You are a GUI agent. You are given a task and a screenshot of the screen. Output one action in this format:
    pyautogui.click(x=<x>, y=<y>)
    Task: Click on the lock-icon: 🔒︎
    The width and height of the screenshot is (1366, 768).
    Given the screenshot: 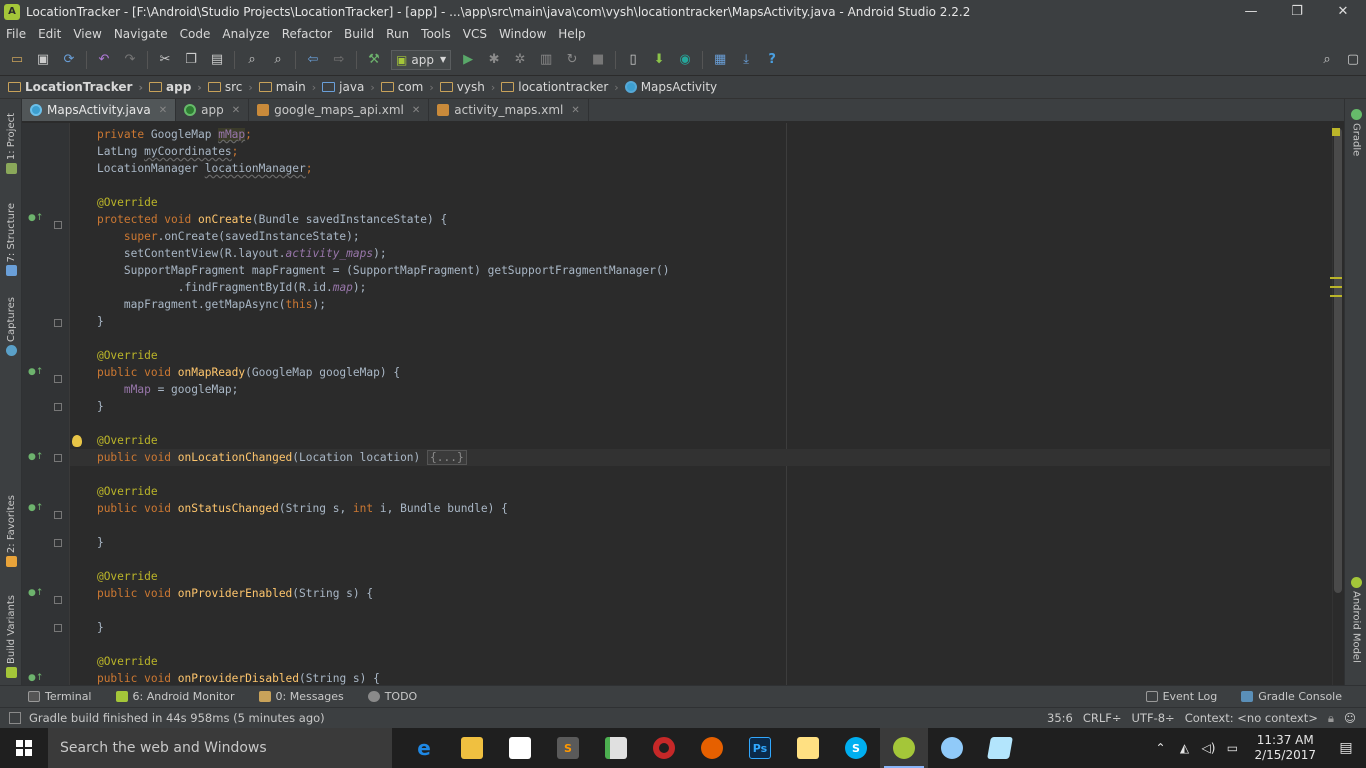 What is the action you would take?
    pyautogui.click(x=1331, y=718)
    